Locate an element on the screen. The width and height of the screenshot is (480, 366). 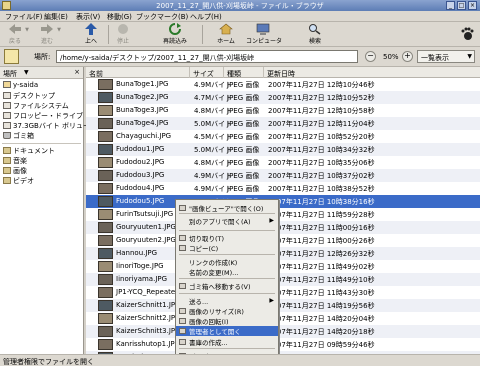
forward-button: 進む ▼ is located at coordinates (49, 34).